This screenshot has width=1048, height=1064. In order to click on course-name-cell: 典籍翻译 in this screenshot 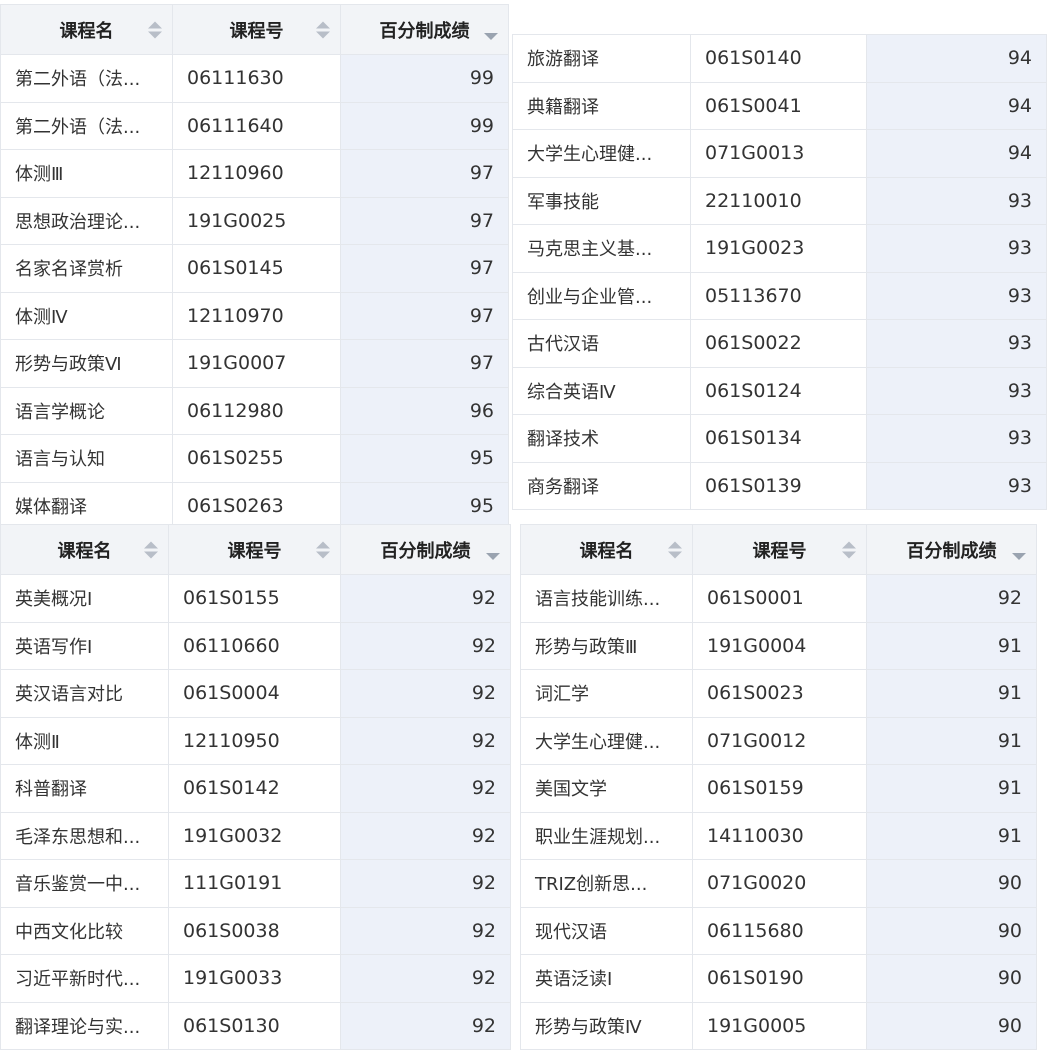, I will do `click(601, 105)`.